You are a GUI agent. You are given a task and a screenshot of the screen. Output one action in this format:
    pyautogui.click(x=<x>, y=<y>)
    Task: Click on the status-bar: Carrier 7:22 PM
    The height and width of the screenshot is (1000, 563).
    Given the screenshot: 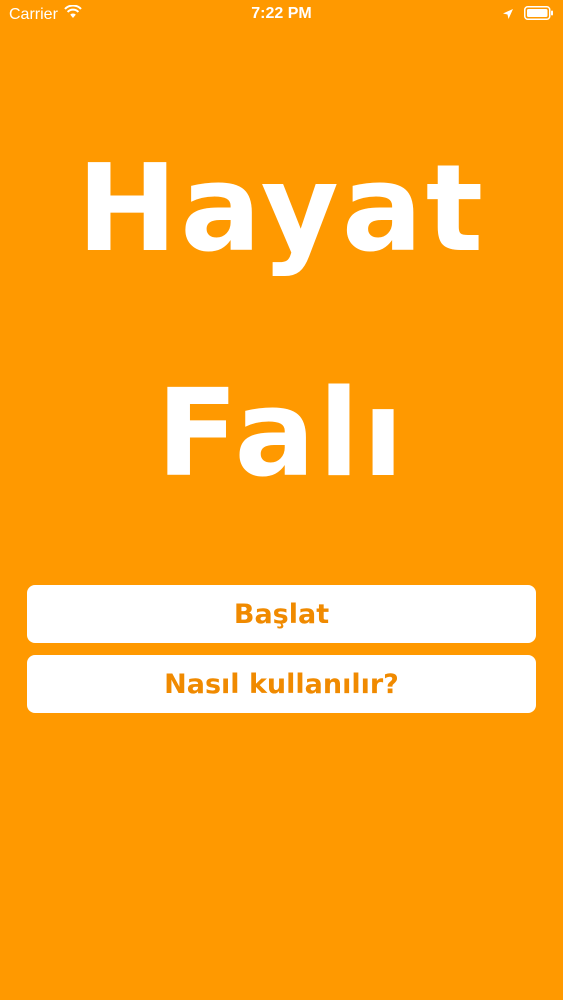 What is the action you would take?
    pyautogui.click(x=281, y=15)
    